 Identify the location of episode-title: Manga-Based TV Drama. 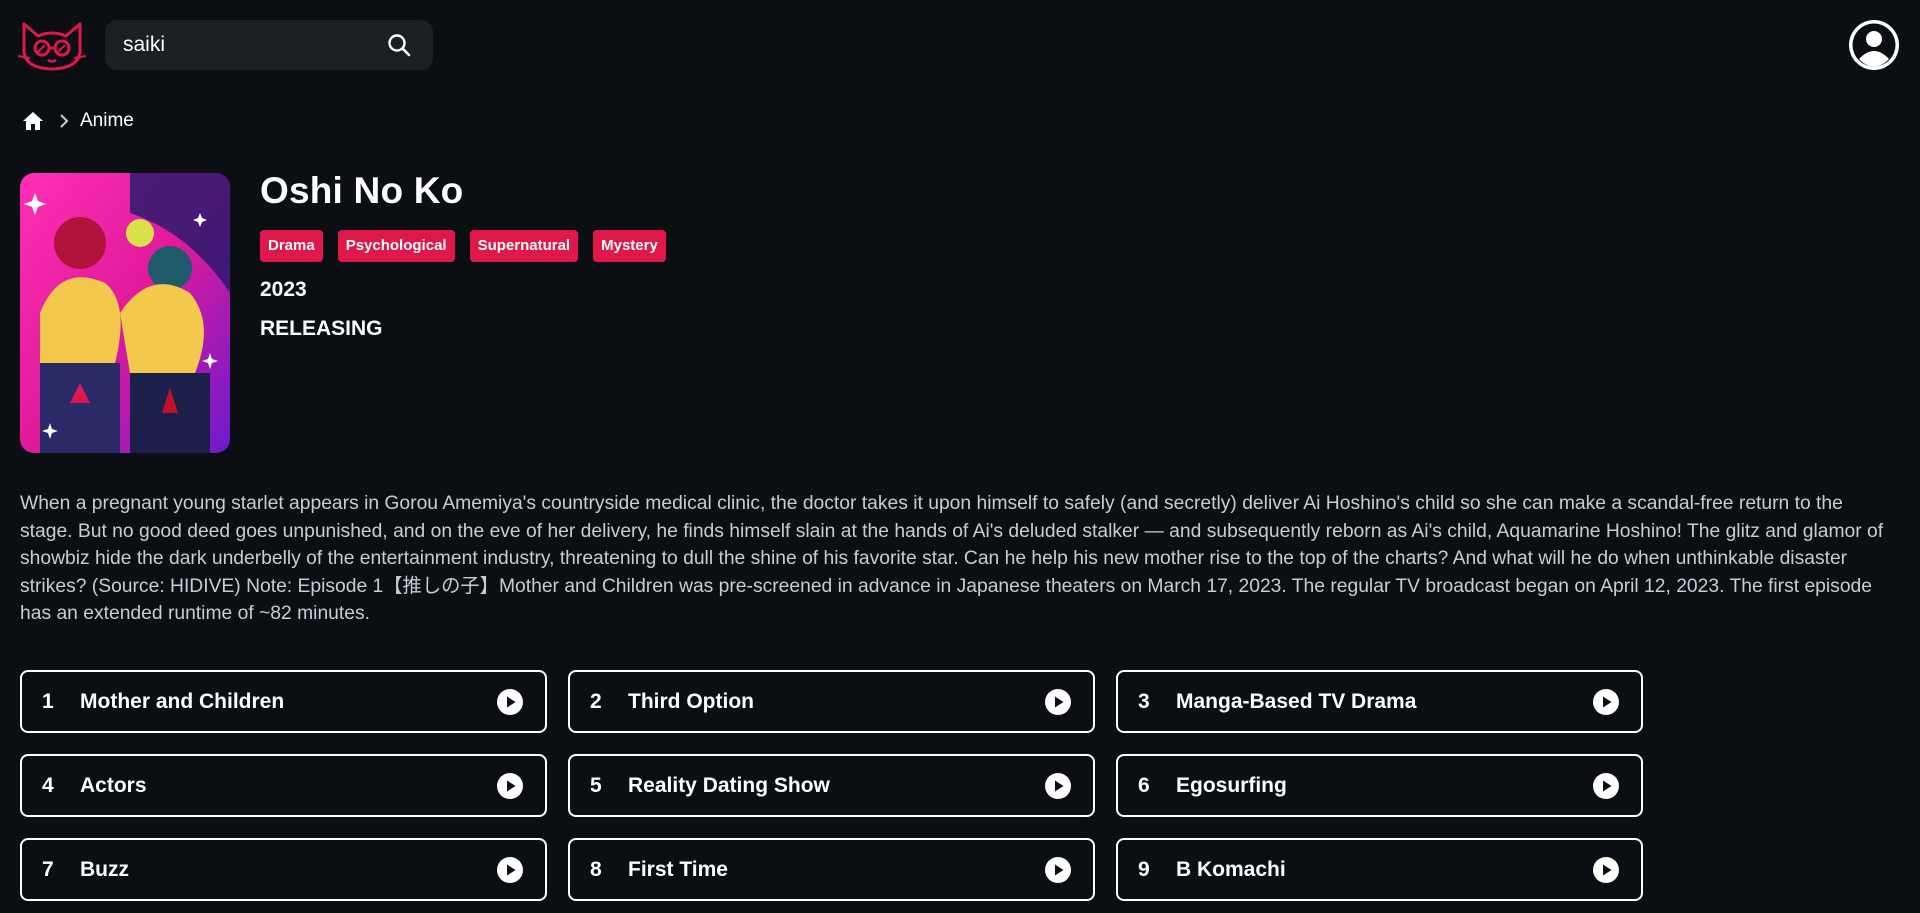
(1296, 701).